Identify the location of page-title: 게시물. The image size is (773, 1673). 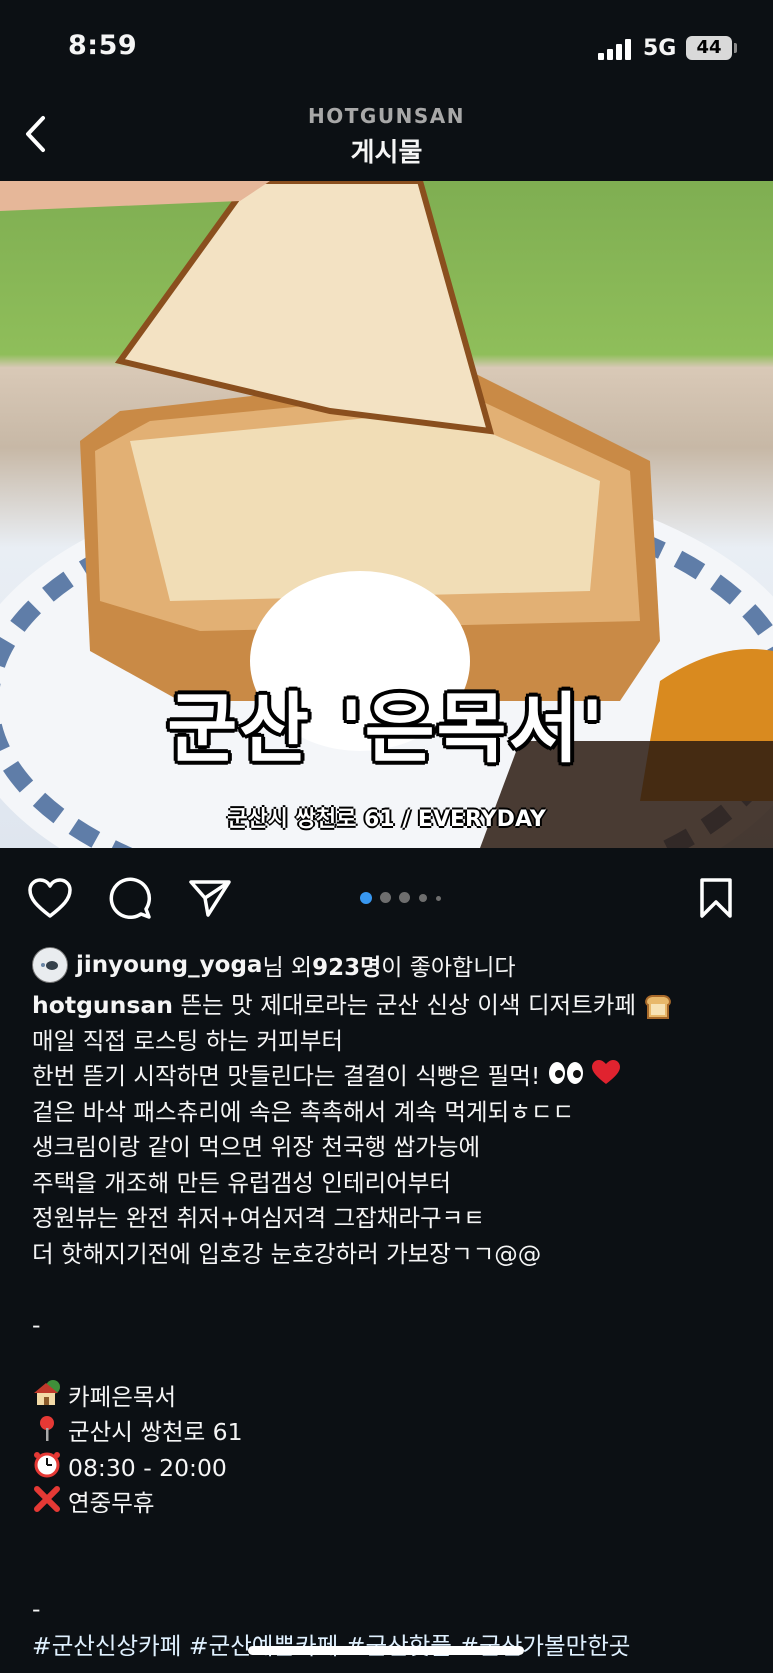
(386, 153).